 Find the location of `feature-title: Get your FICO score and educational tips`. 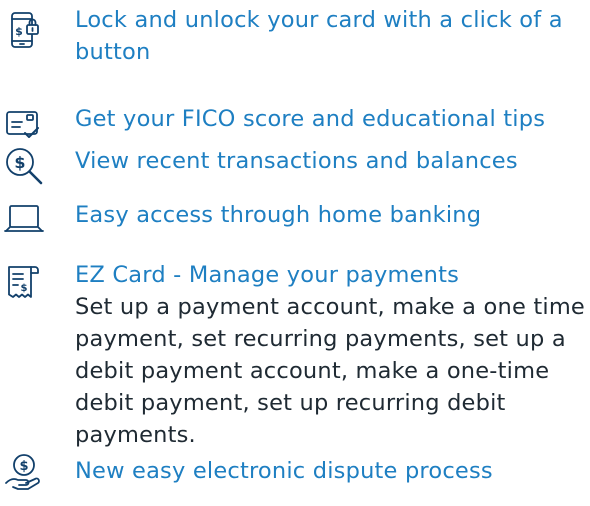

feature-title: Get your FICO score and educational tips is located at coordinates (310, 119).